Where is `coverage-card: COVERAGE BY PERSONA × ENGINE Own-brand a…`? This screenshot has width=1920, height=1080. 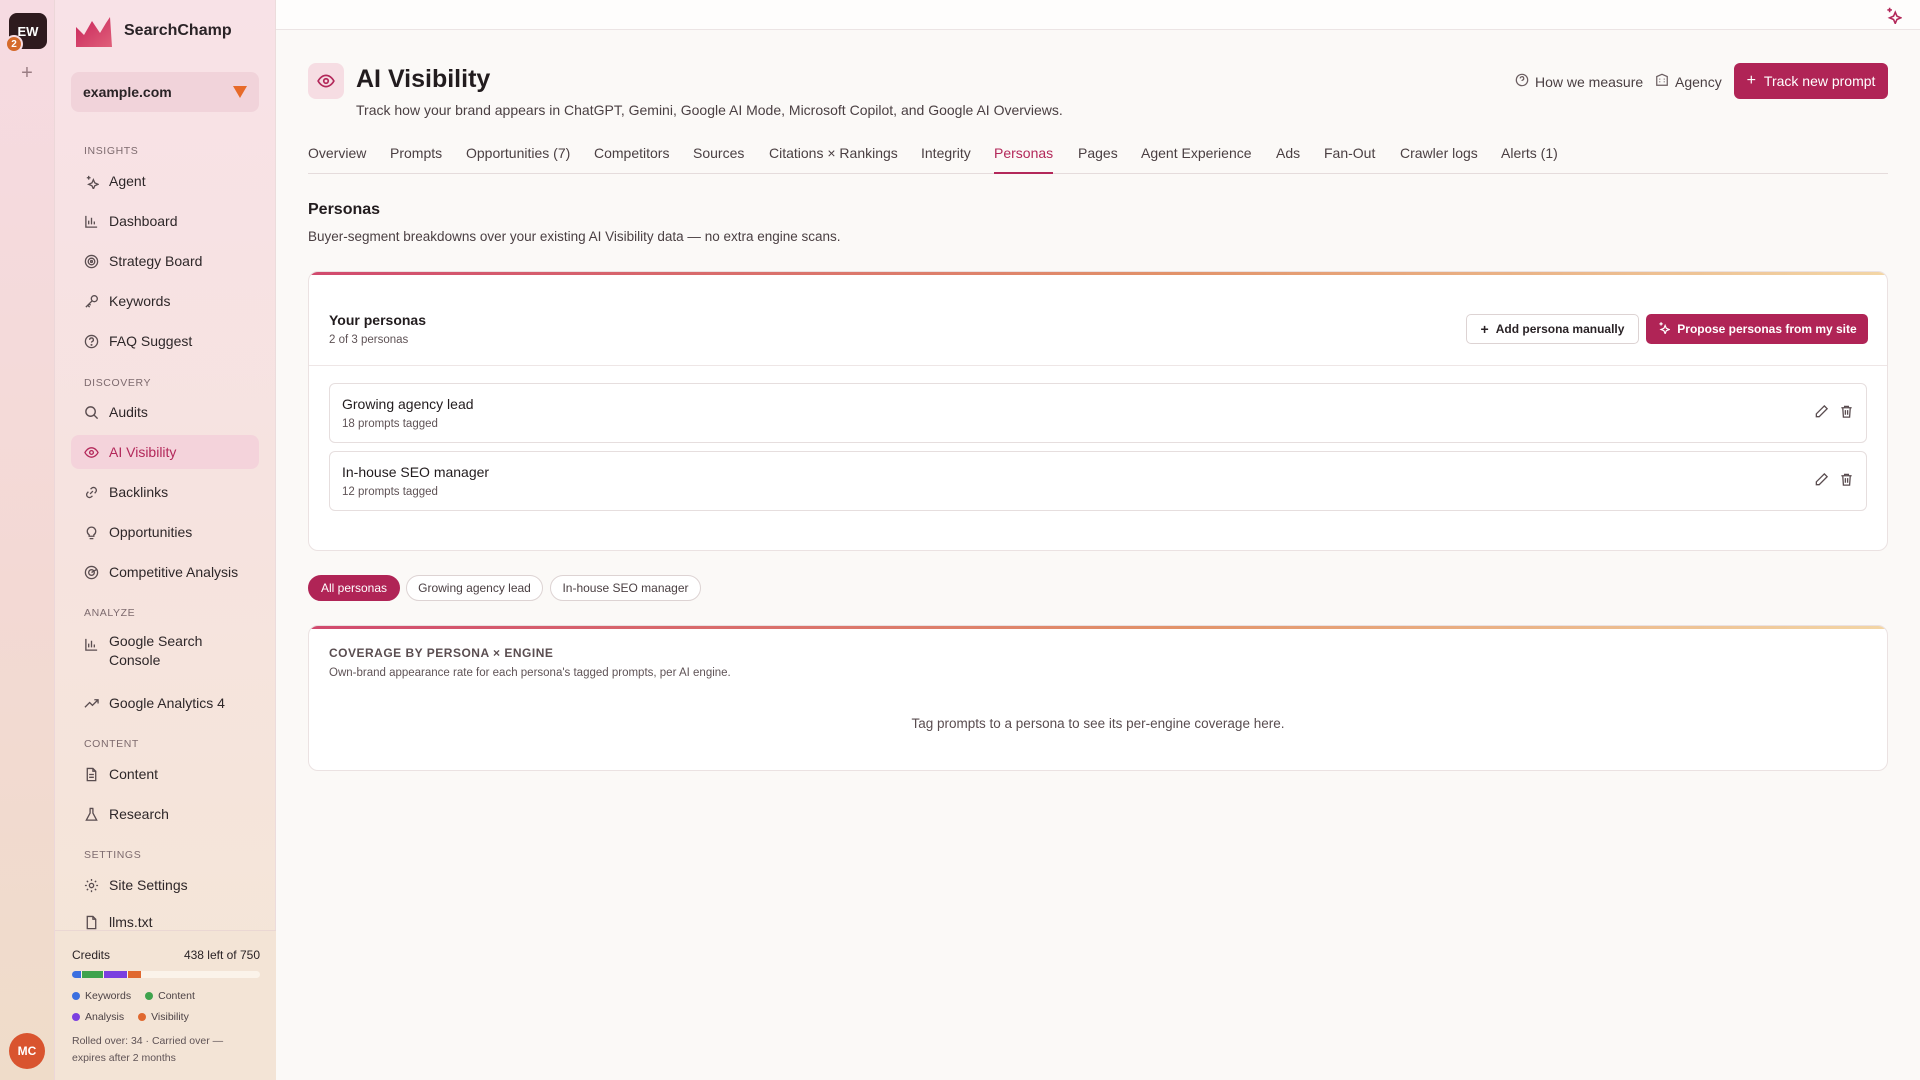
coverage-card: COVERAGE BY PERSONA × ENGINE Own-brand a… is located at coordinates (1098, 698).